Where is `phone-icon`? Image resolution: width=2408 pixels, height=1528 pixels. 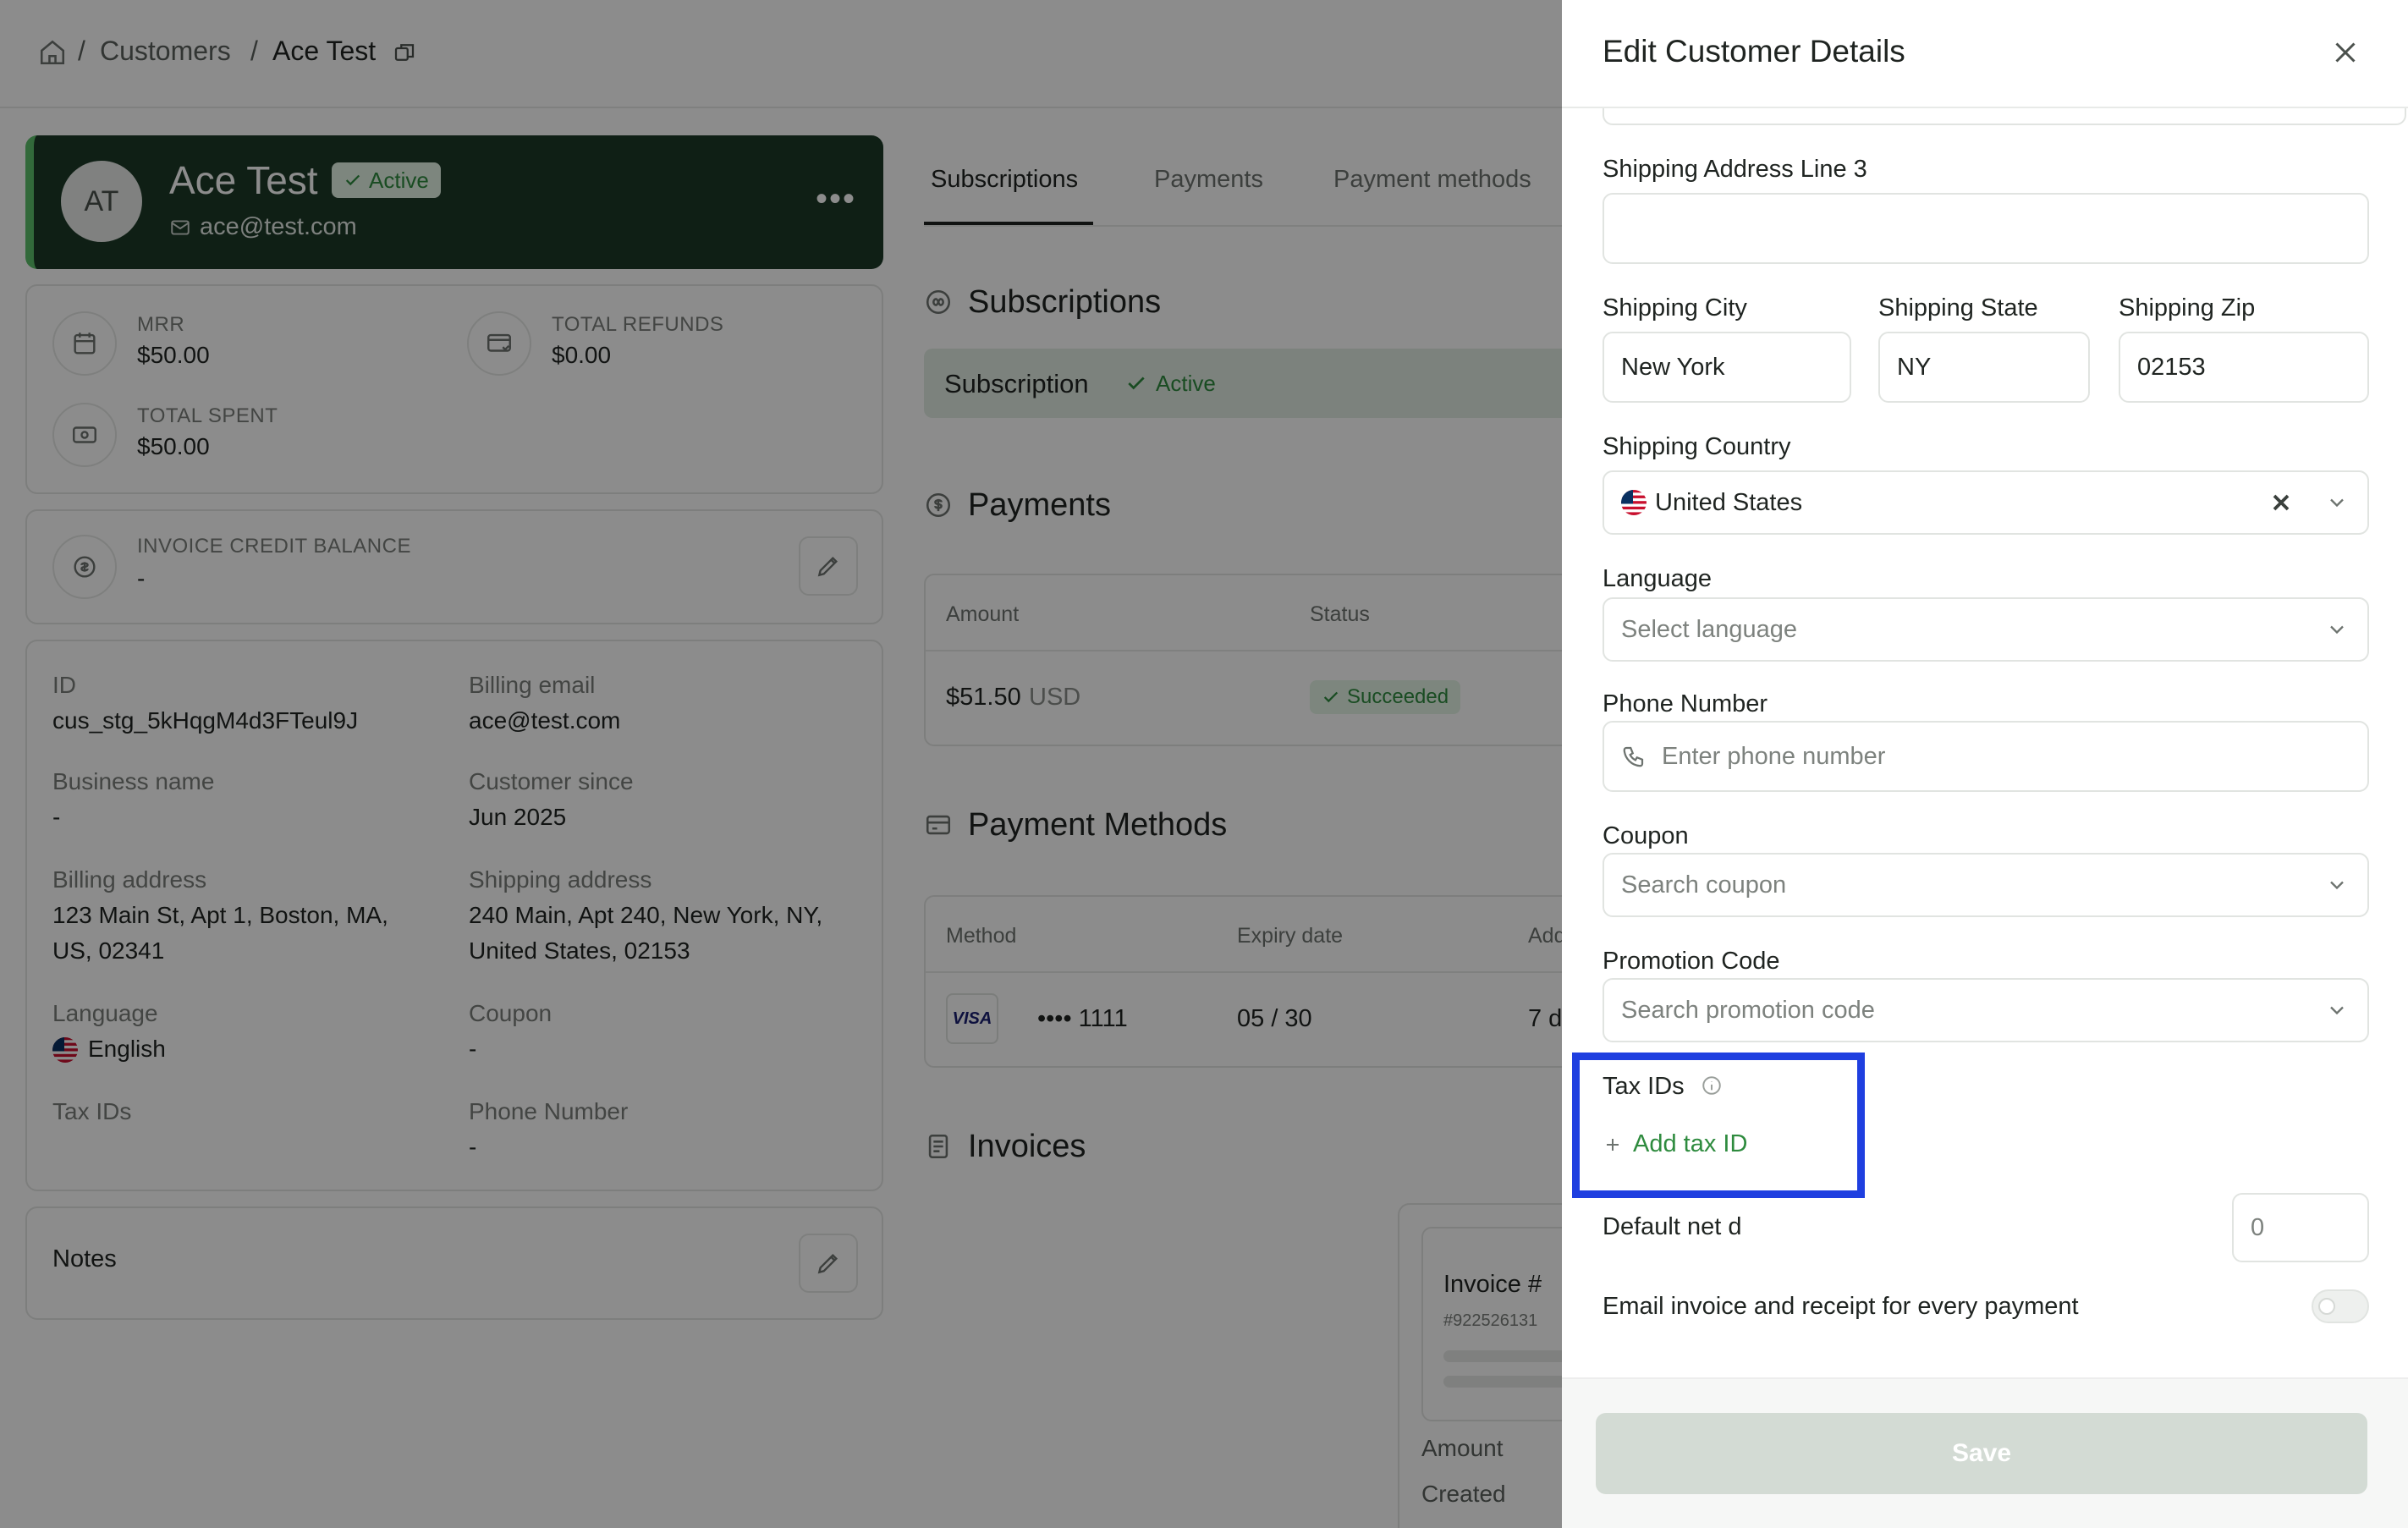
phone-icon is located at coordinates (1634, 756).